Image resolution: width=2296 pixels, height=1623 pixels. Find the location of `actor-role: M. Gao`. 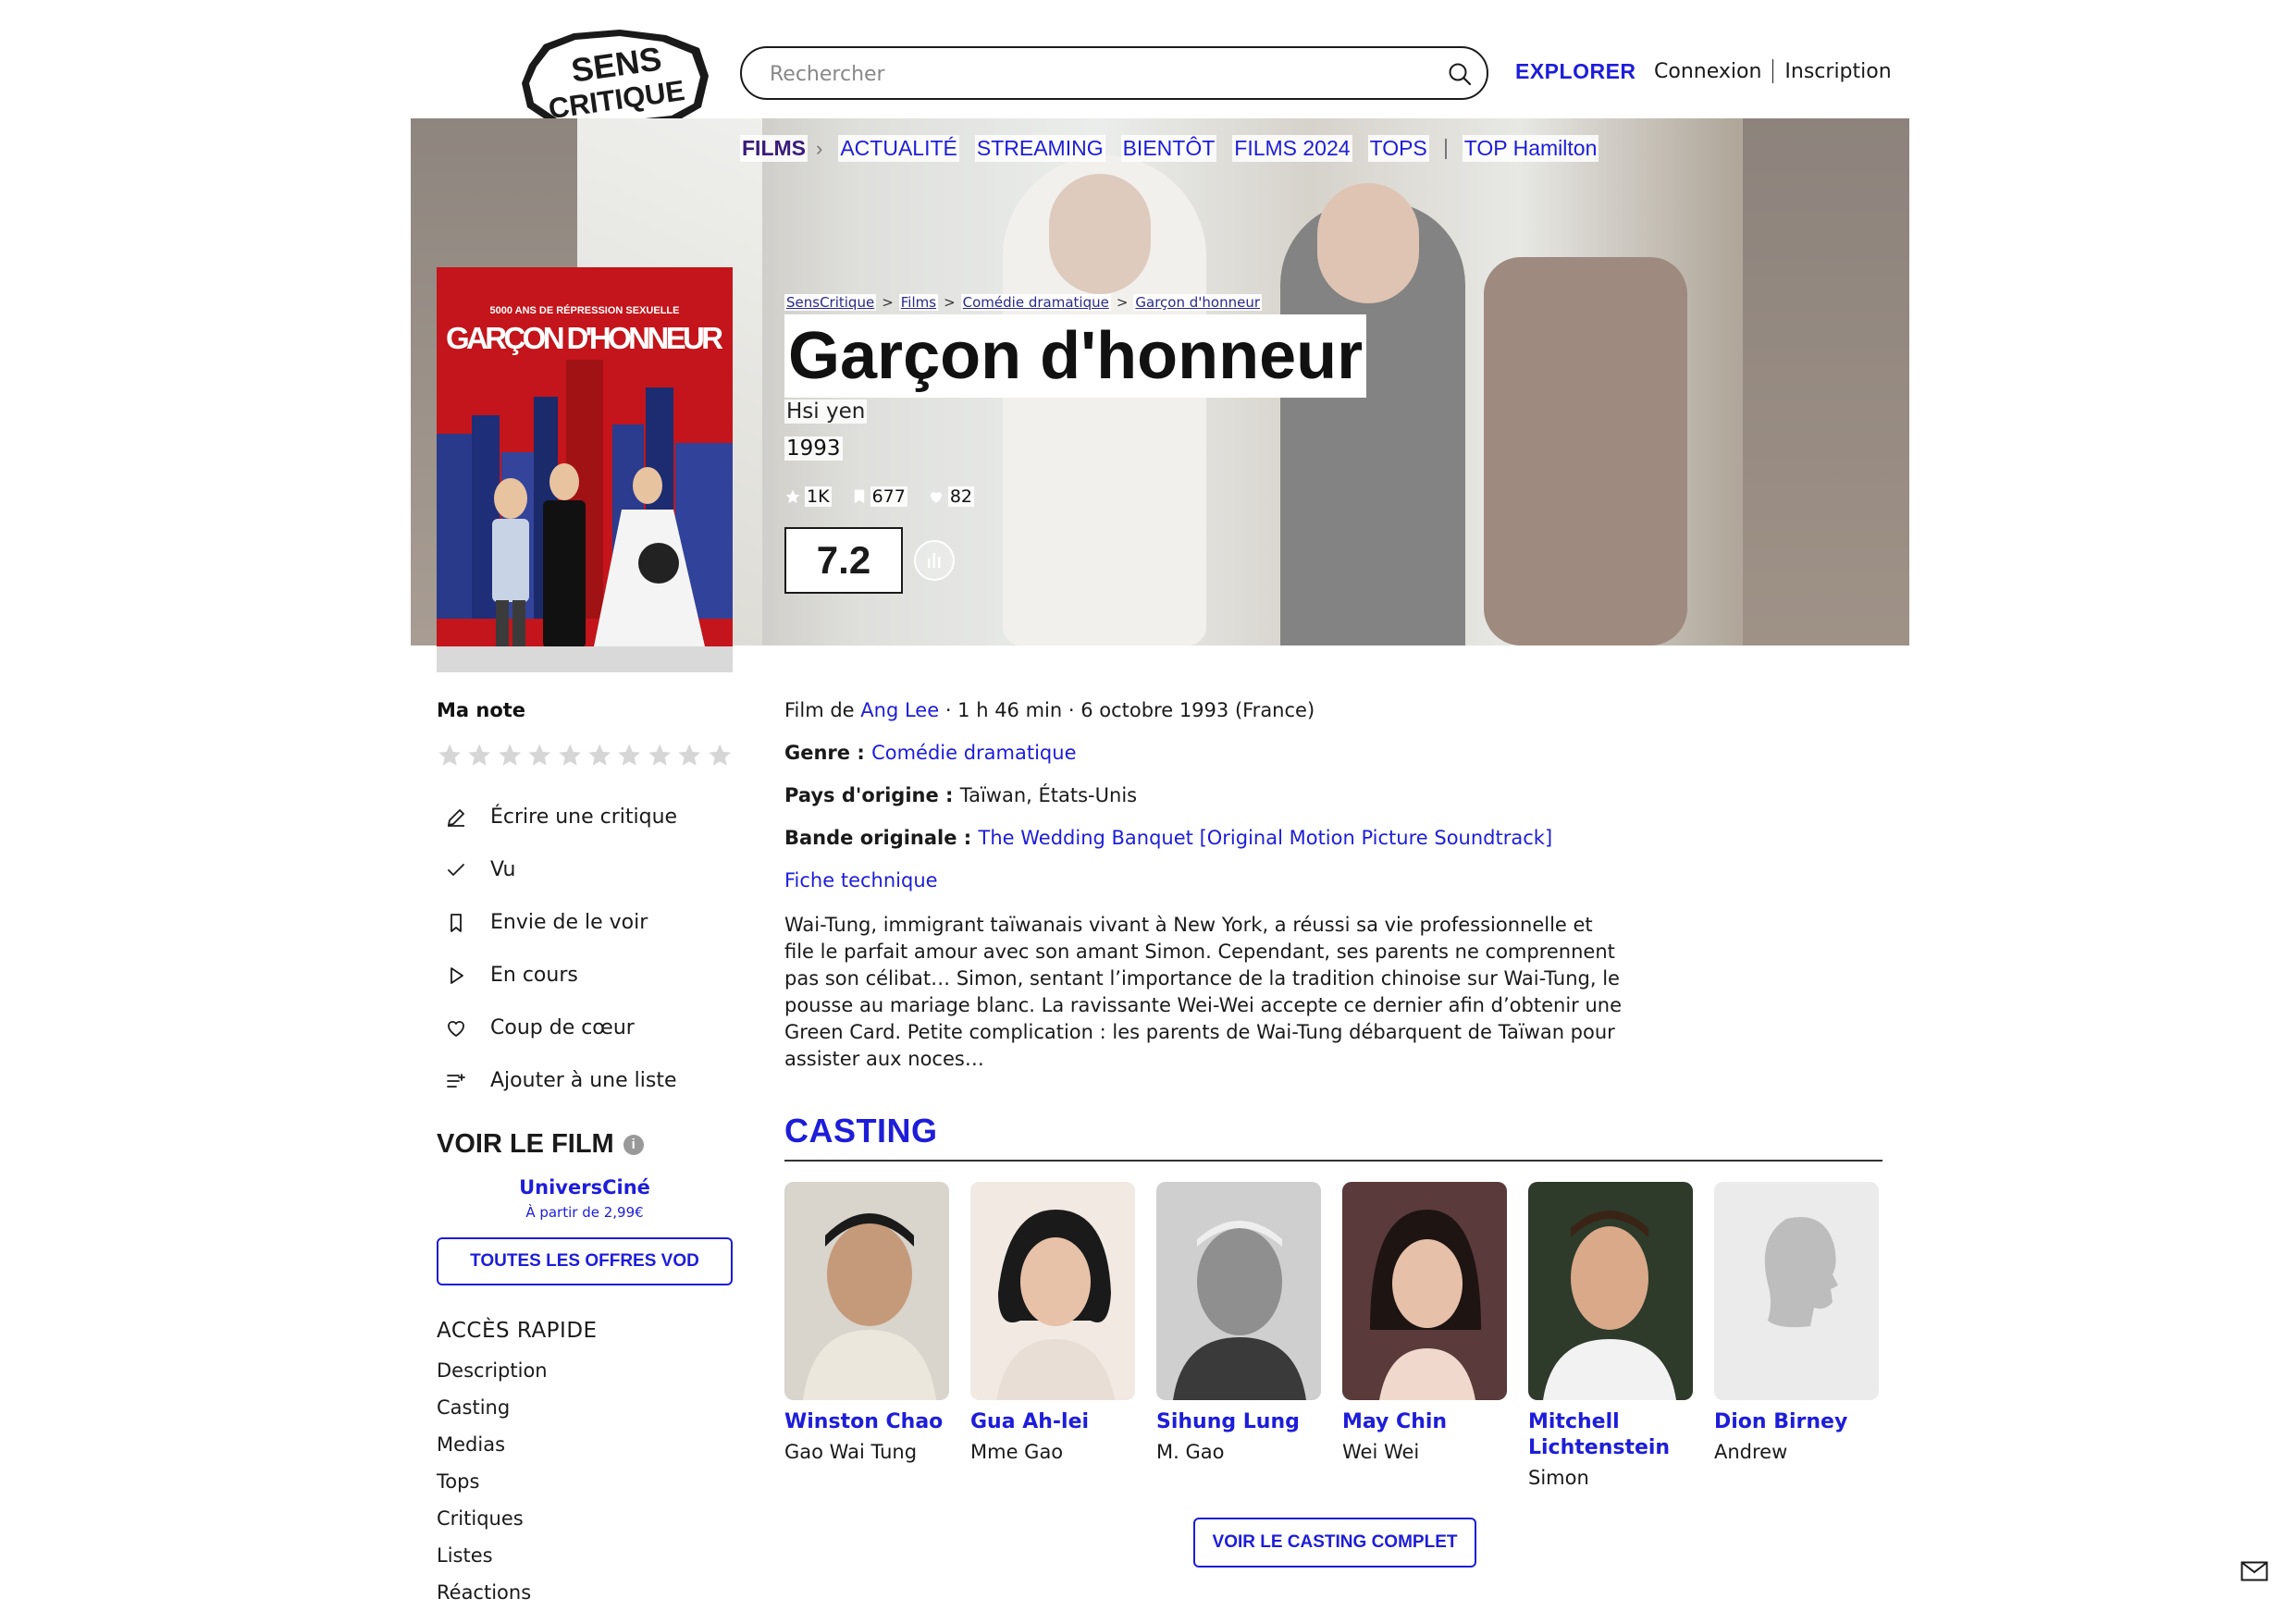

actor-role: M. Gao is located at coordinates (1190, 1452).